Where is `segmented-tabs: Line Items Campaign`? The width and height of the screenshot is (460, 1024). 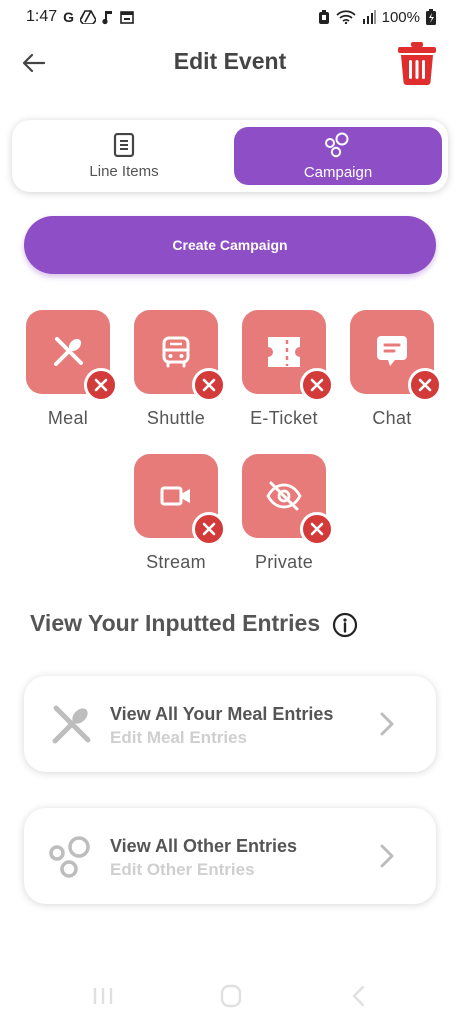
segmented-tabs: Line Items Campaign is located at coordinates (230, 156).